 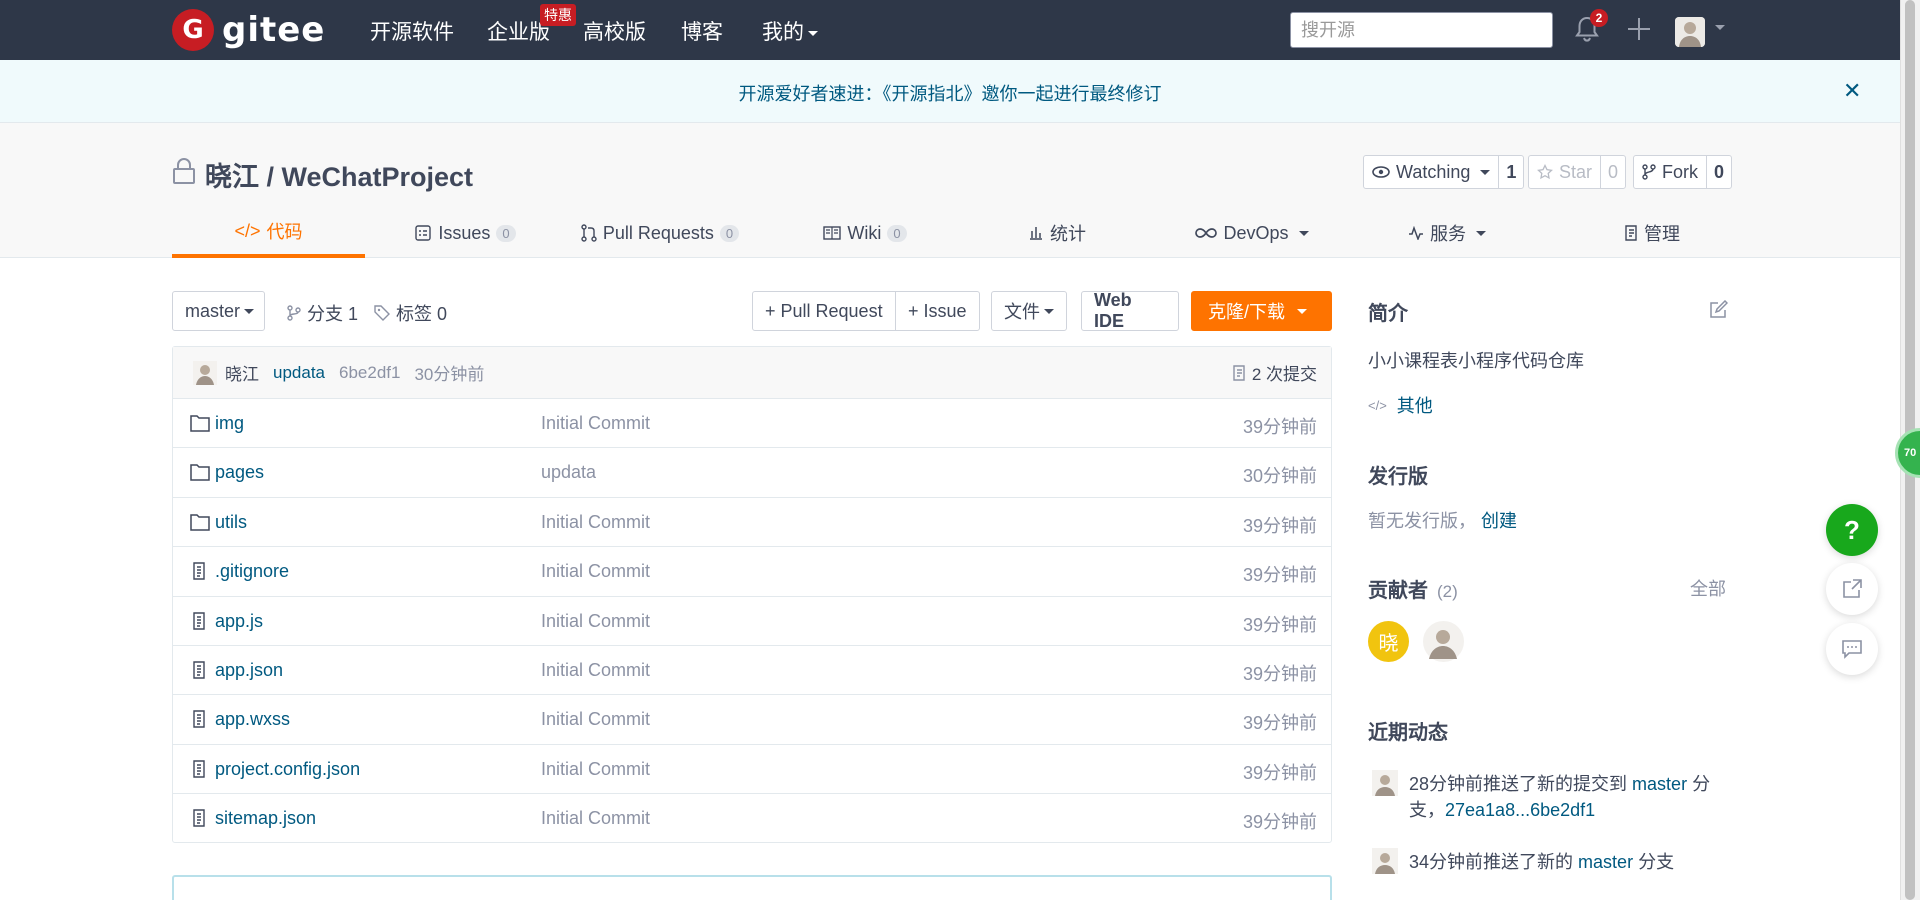 I want to click on gitee-logo-mark: G, so click(x=193, y=30).